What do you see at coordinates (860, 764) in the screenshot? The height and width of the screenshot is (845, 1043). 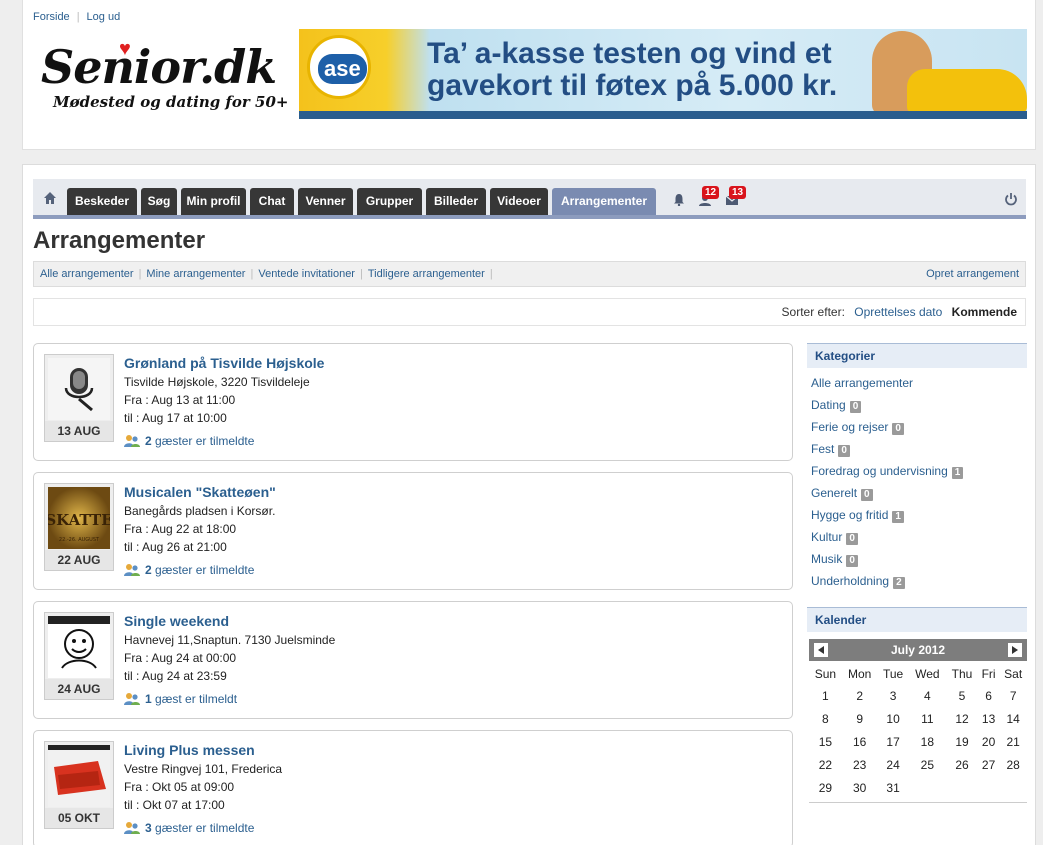 I see `calendar-day: 23` at bounding box center [860, 764].